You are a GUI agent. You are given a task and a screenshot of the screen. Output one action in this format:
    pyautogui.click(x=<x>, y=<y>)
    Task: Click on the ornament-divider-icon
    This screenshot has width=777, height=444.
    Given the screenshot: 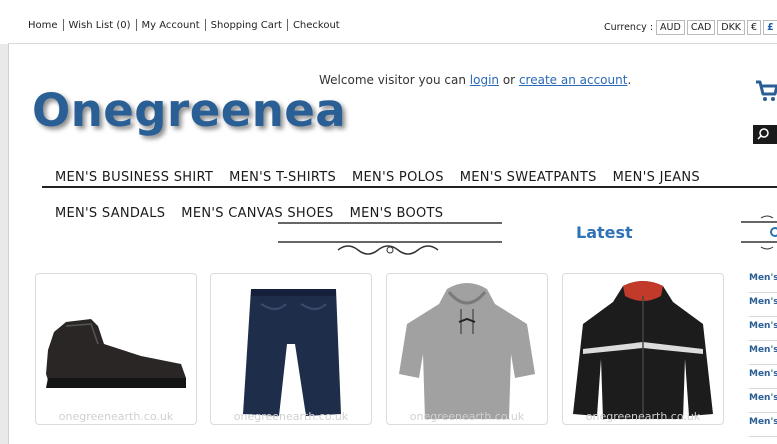 What is the action you would take?
    pyautogui.click(x=390, y=238)
    